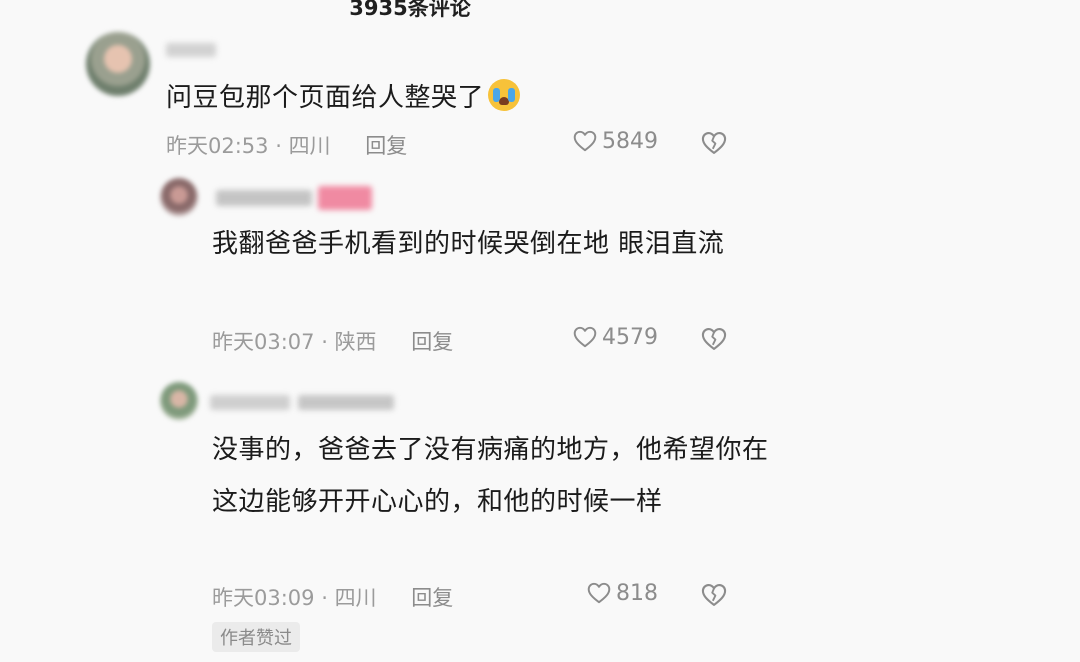  I want to click on like-button: 818, so click(622, 593).